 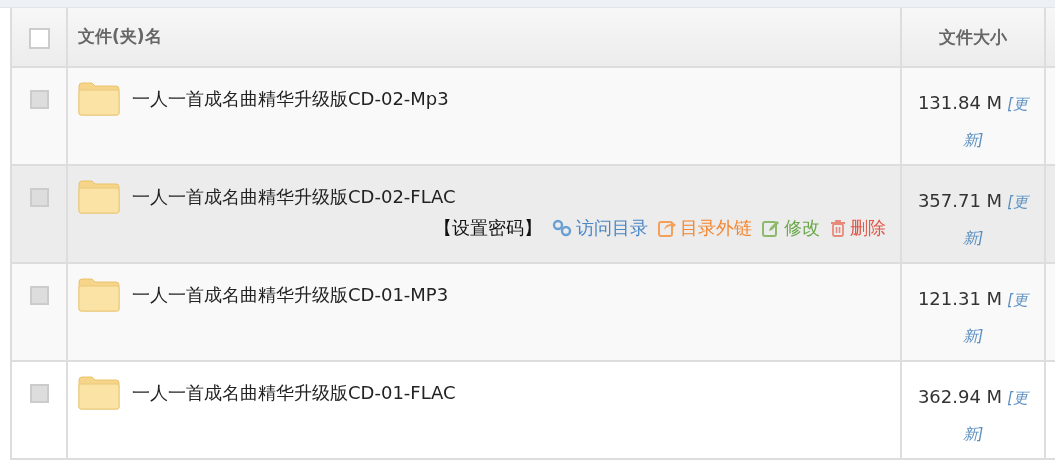 What do you see at coordinates (290, 295) in the screenshot?
I see `folder-name-link: 一人一首成名曲精华升级版CD-01-MP3` at bounding box center [290, 295].